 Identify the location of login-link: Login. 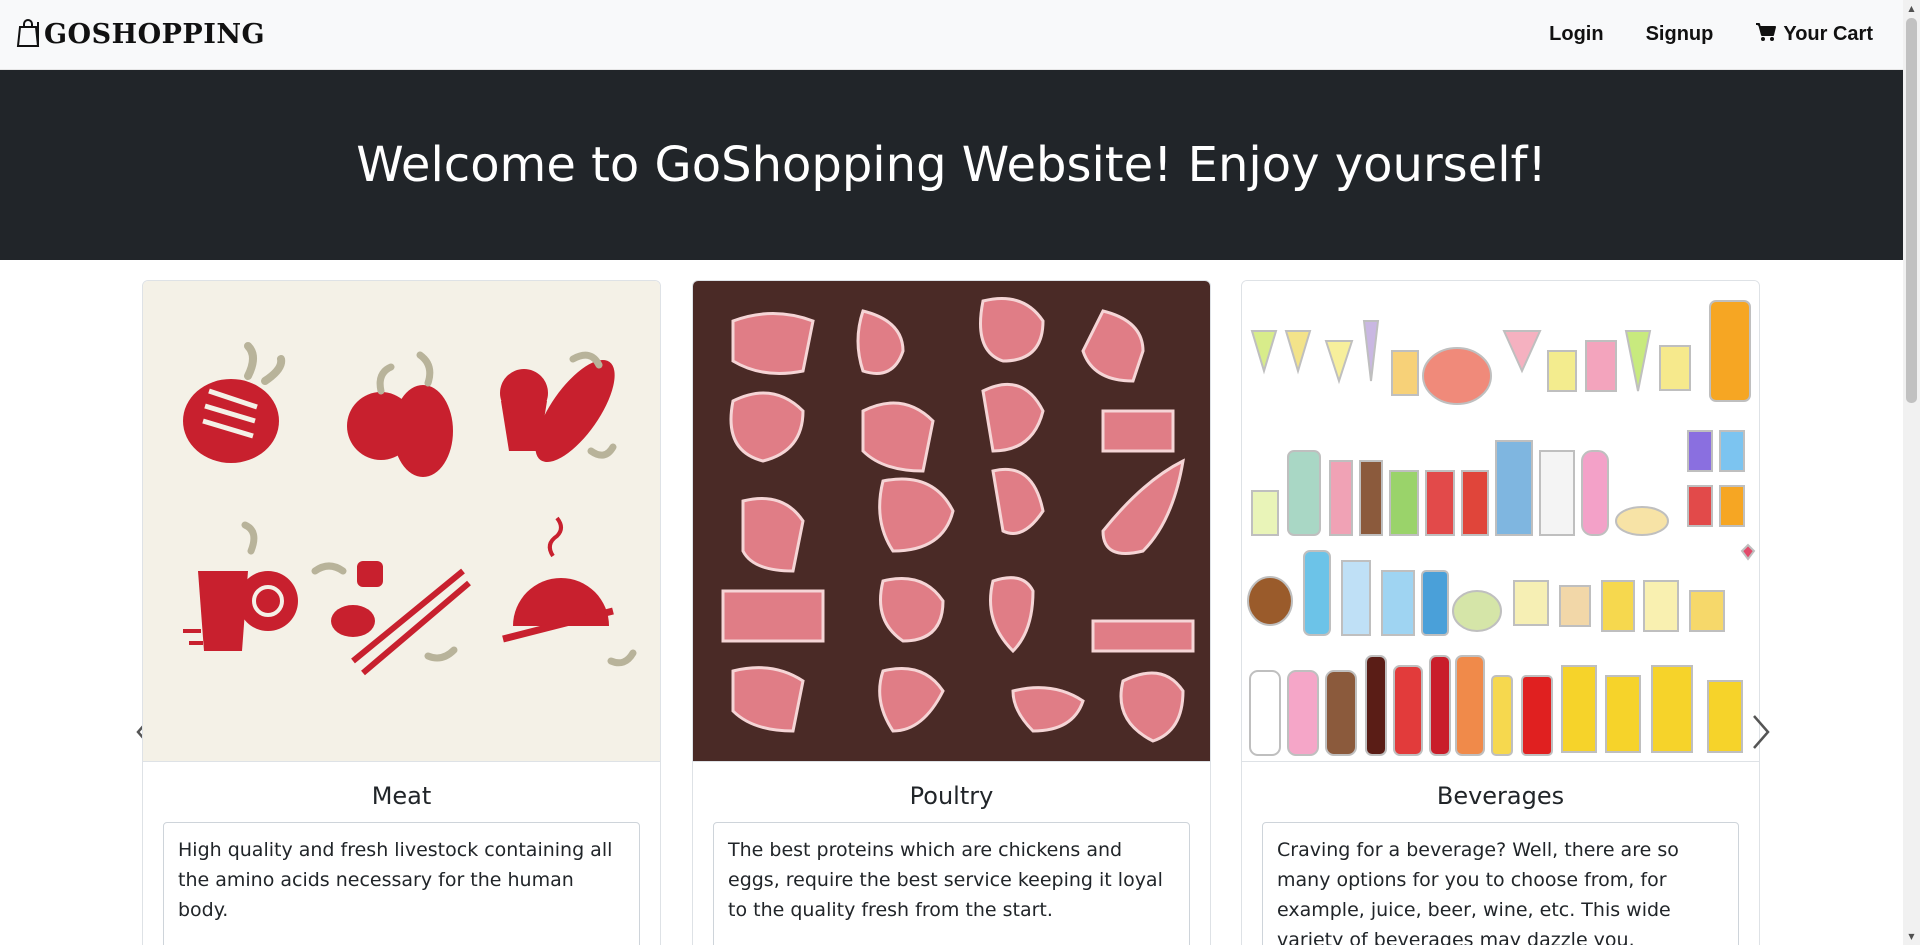
(1576, 34).